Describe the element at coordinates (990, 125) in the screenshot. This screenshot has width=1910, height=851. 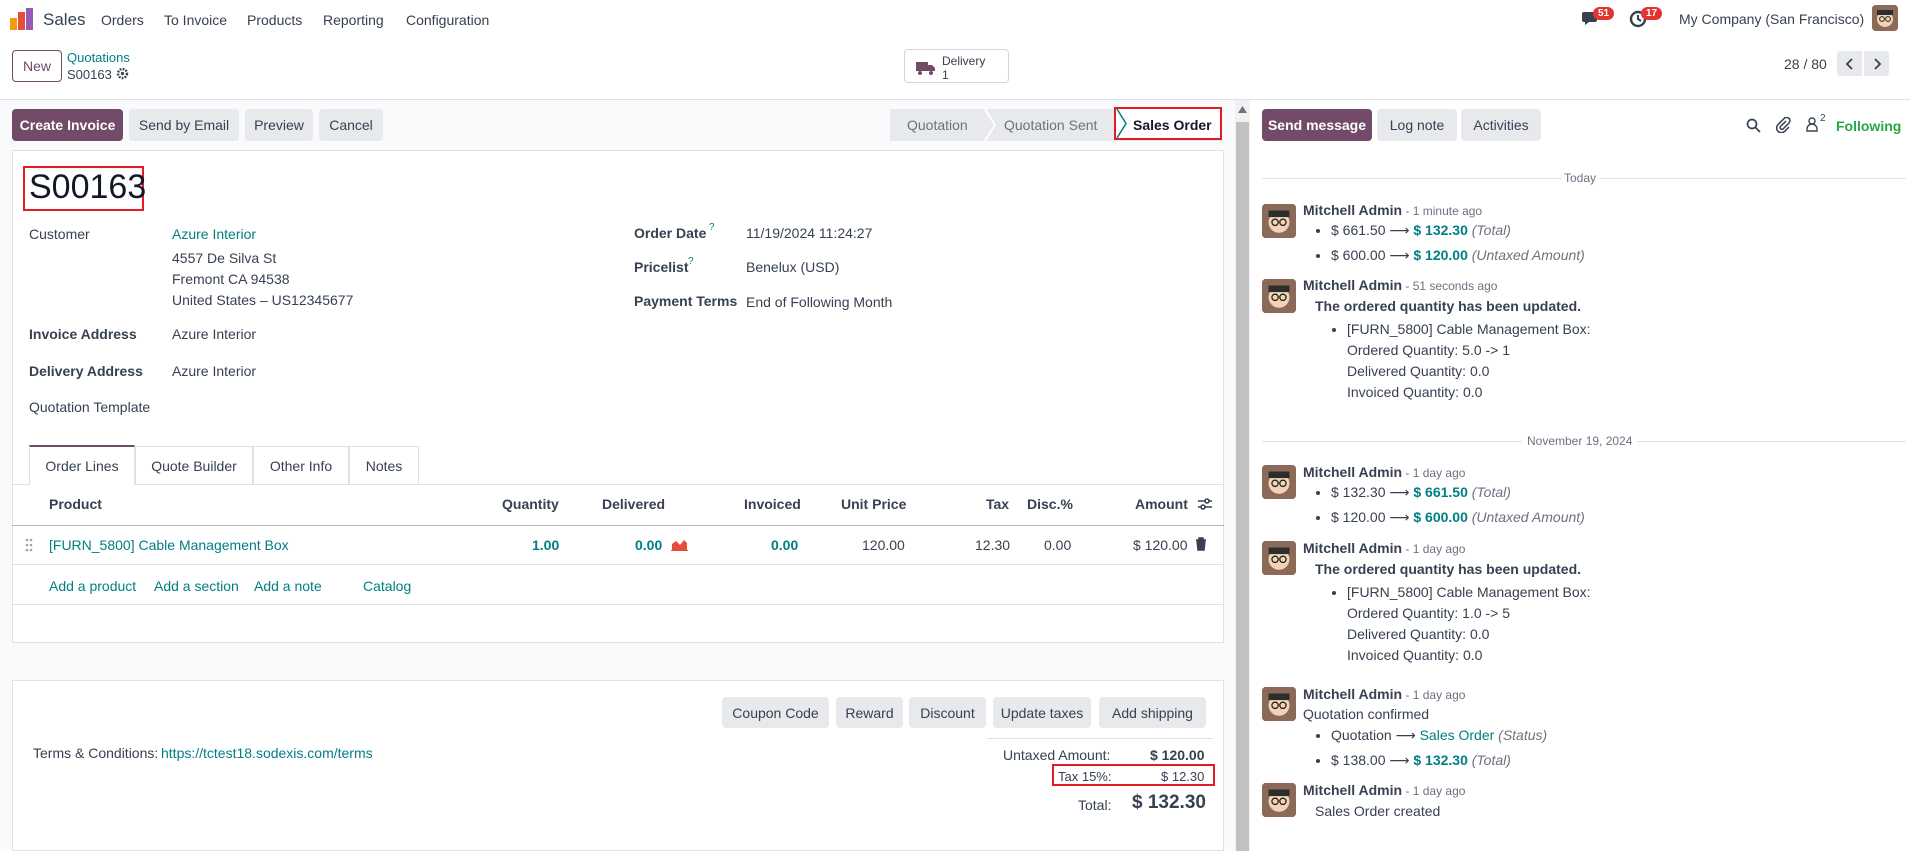
I see `stage-separator` at that location.